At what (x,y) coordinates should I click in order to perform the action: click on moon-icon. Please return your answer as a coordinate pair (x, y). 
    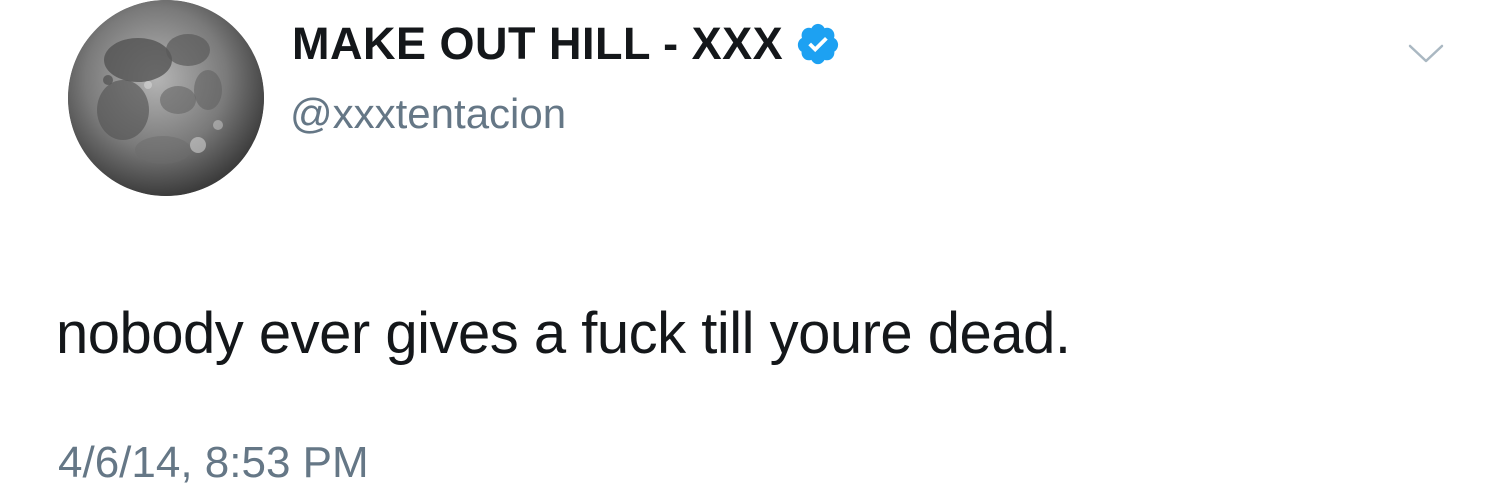
    Looking at the image, I should click on (166, 98).